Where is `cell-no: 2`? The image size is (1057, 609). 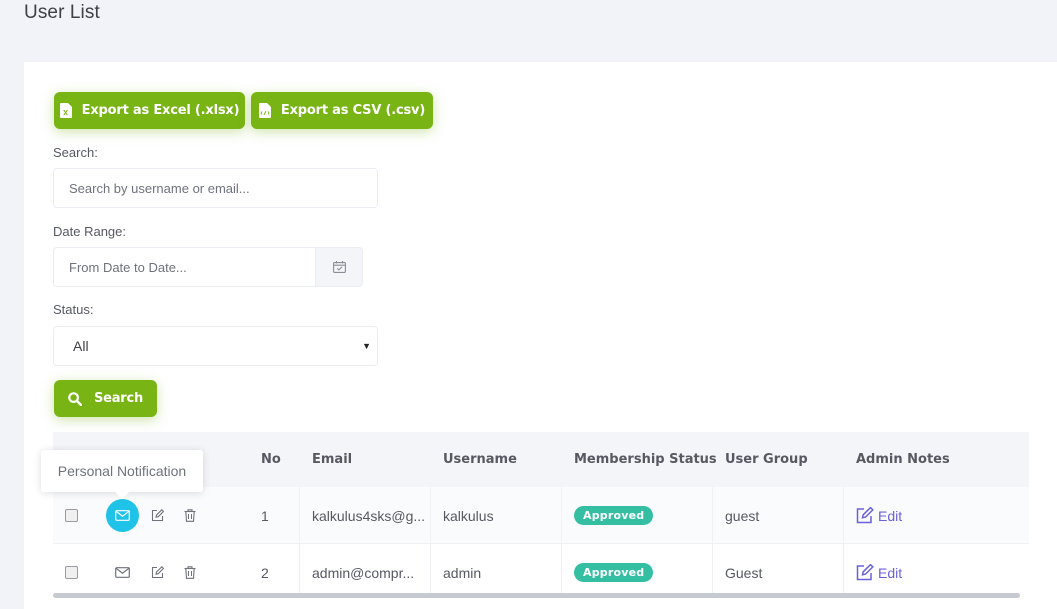 cell-no: 2 is located at coordinates (265, 572).